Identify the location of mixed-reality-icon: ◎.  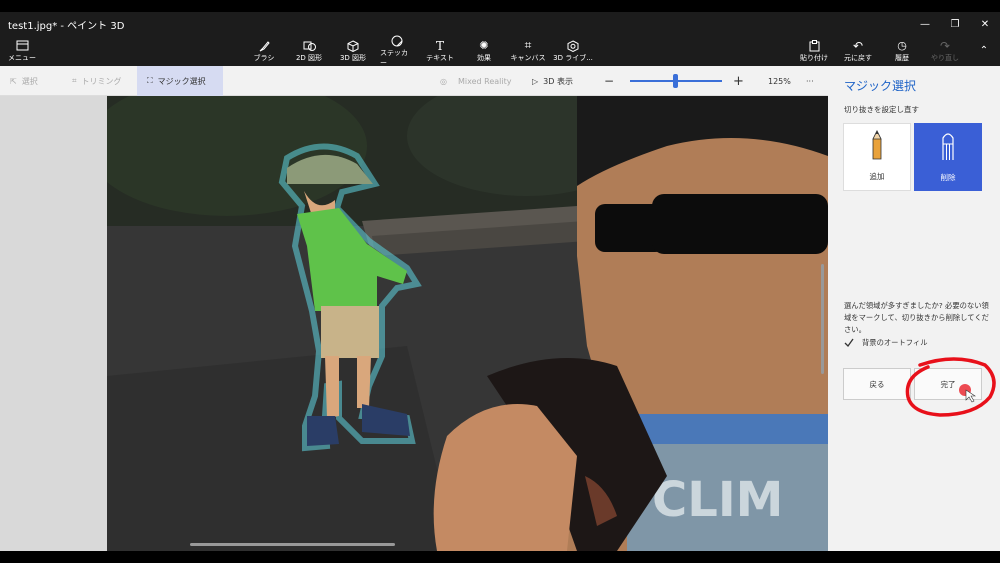
(443, 81).